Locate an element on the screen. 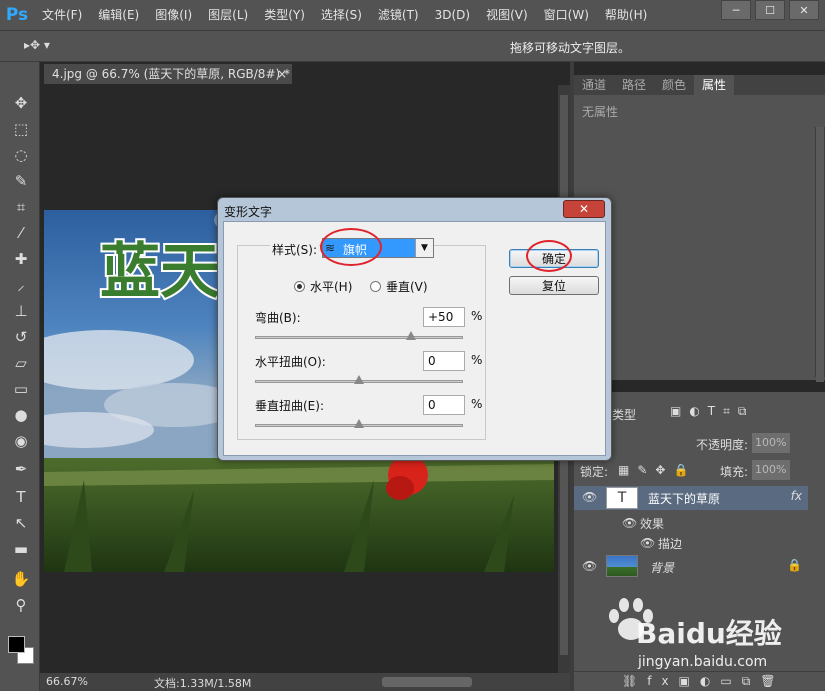 The image size is (825, 691). watermark-brand: Baidu经验 is located at coordinates (709, 633).